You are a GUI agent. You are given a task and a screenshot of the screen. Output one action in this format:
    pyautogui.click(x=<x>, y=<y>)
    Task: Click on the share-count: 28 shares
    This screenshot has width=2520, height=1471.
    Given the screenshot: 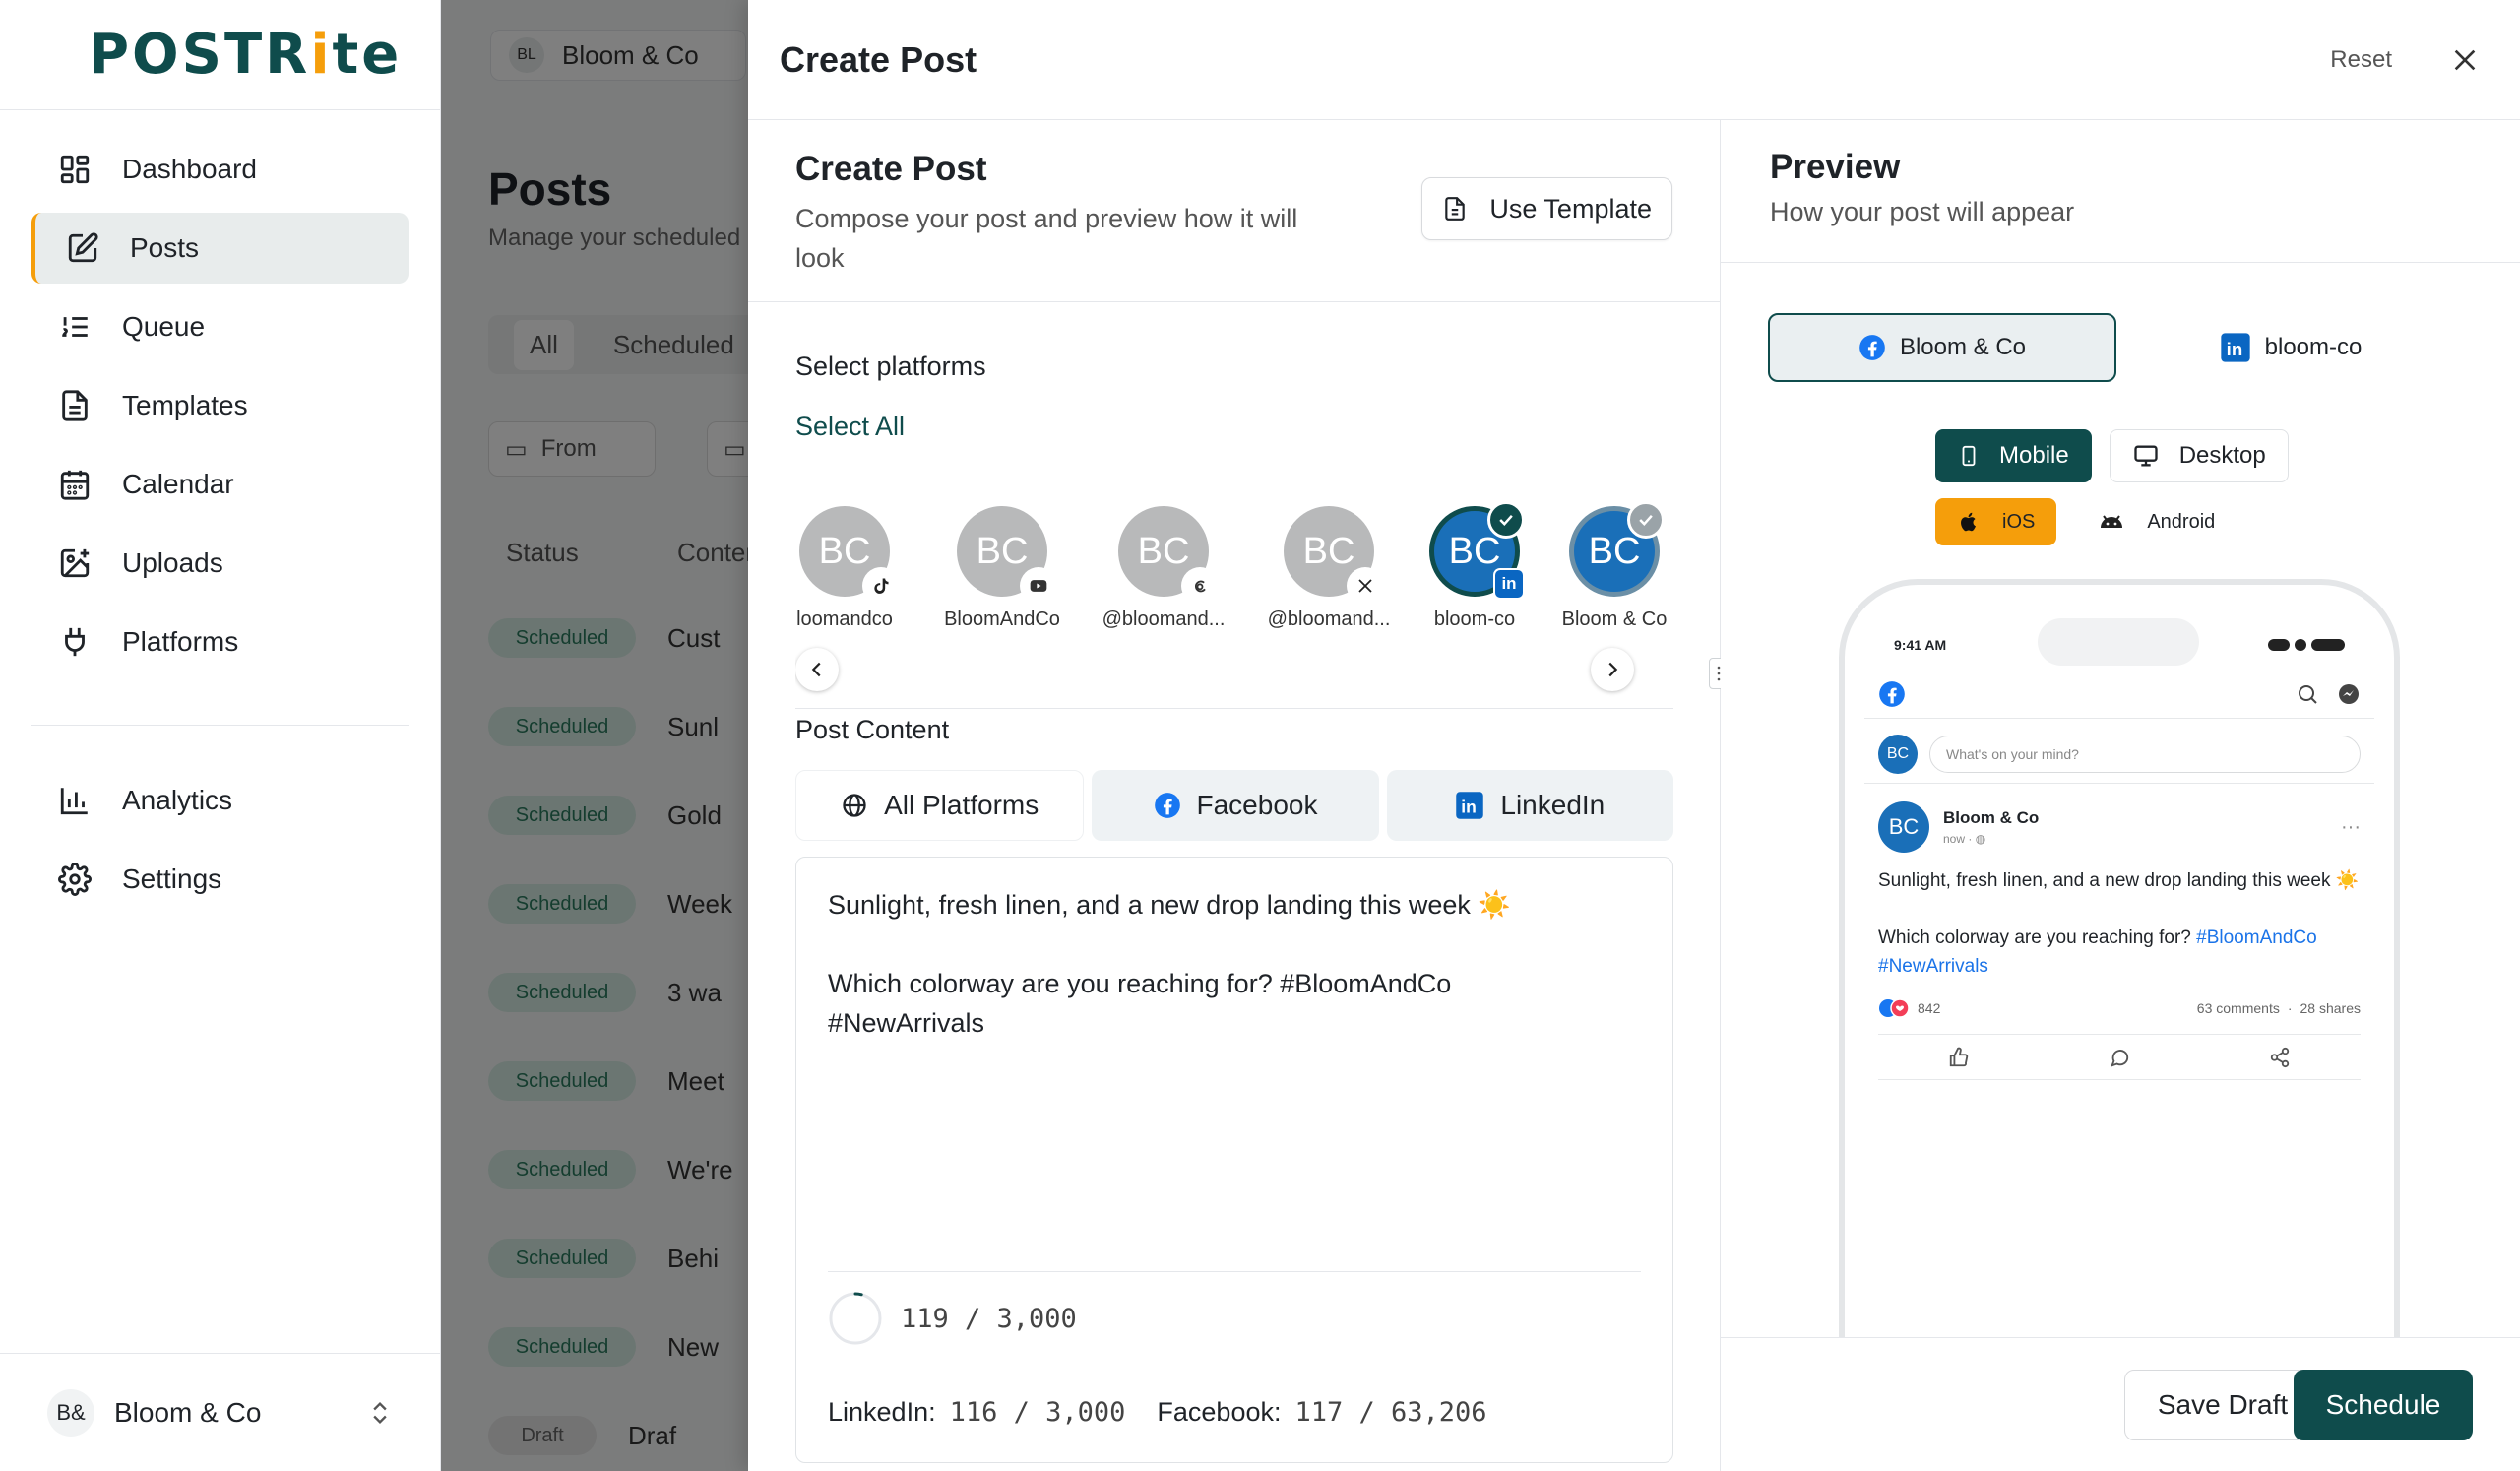 What is the action you would take?
    pyautogui.click(x=2330, y=1008)
    